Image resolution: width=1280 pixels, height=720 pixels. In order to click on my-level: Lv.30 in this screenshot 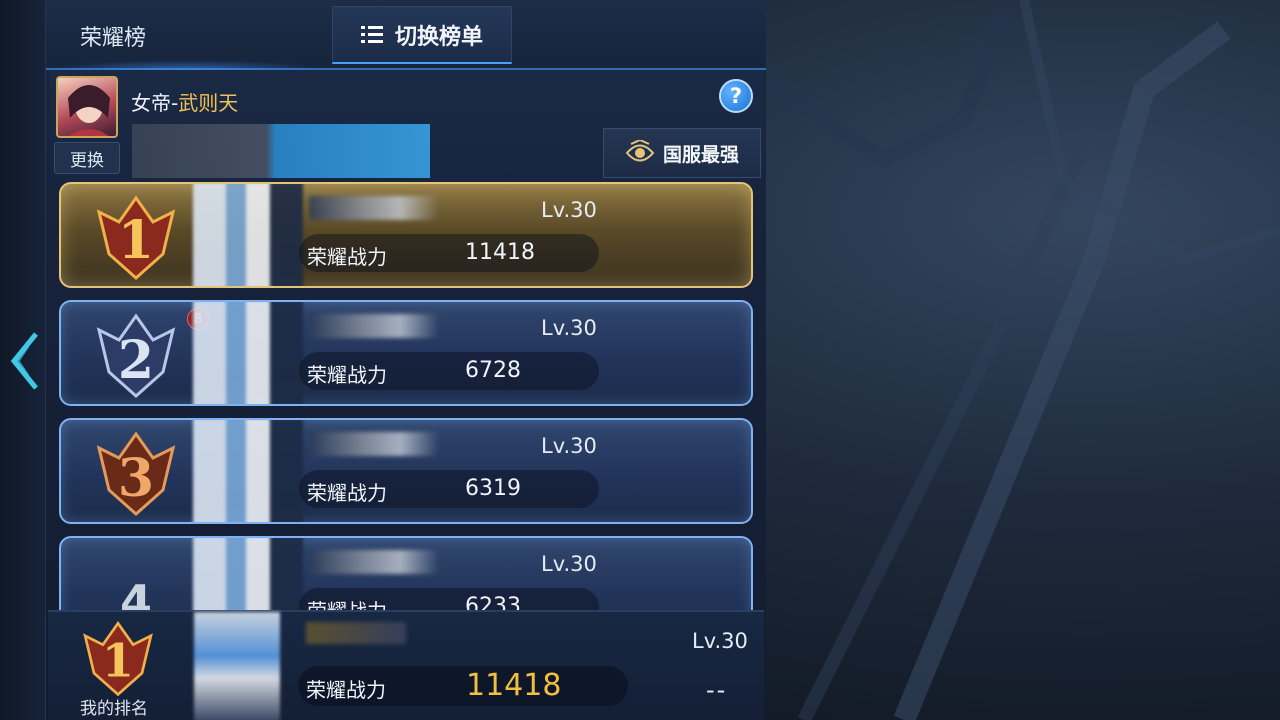, I will do `click(720, 641)`.